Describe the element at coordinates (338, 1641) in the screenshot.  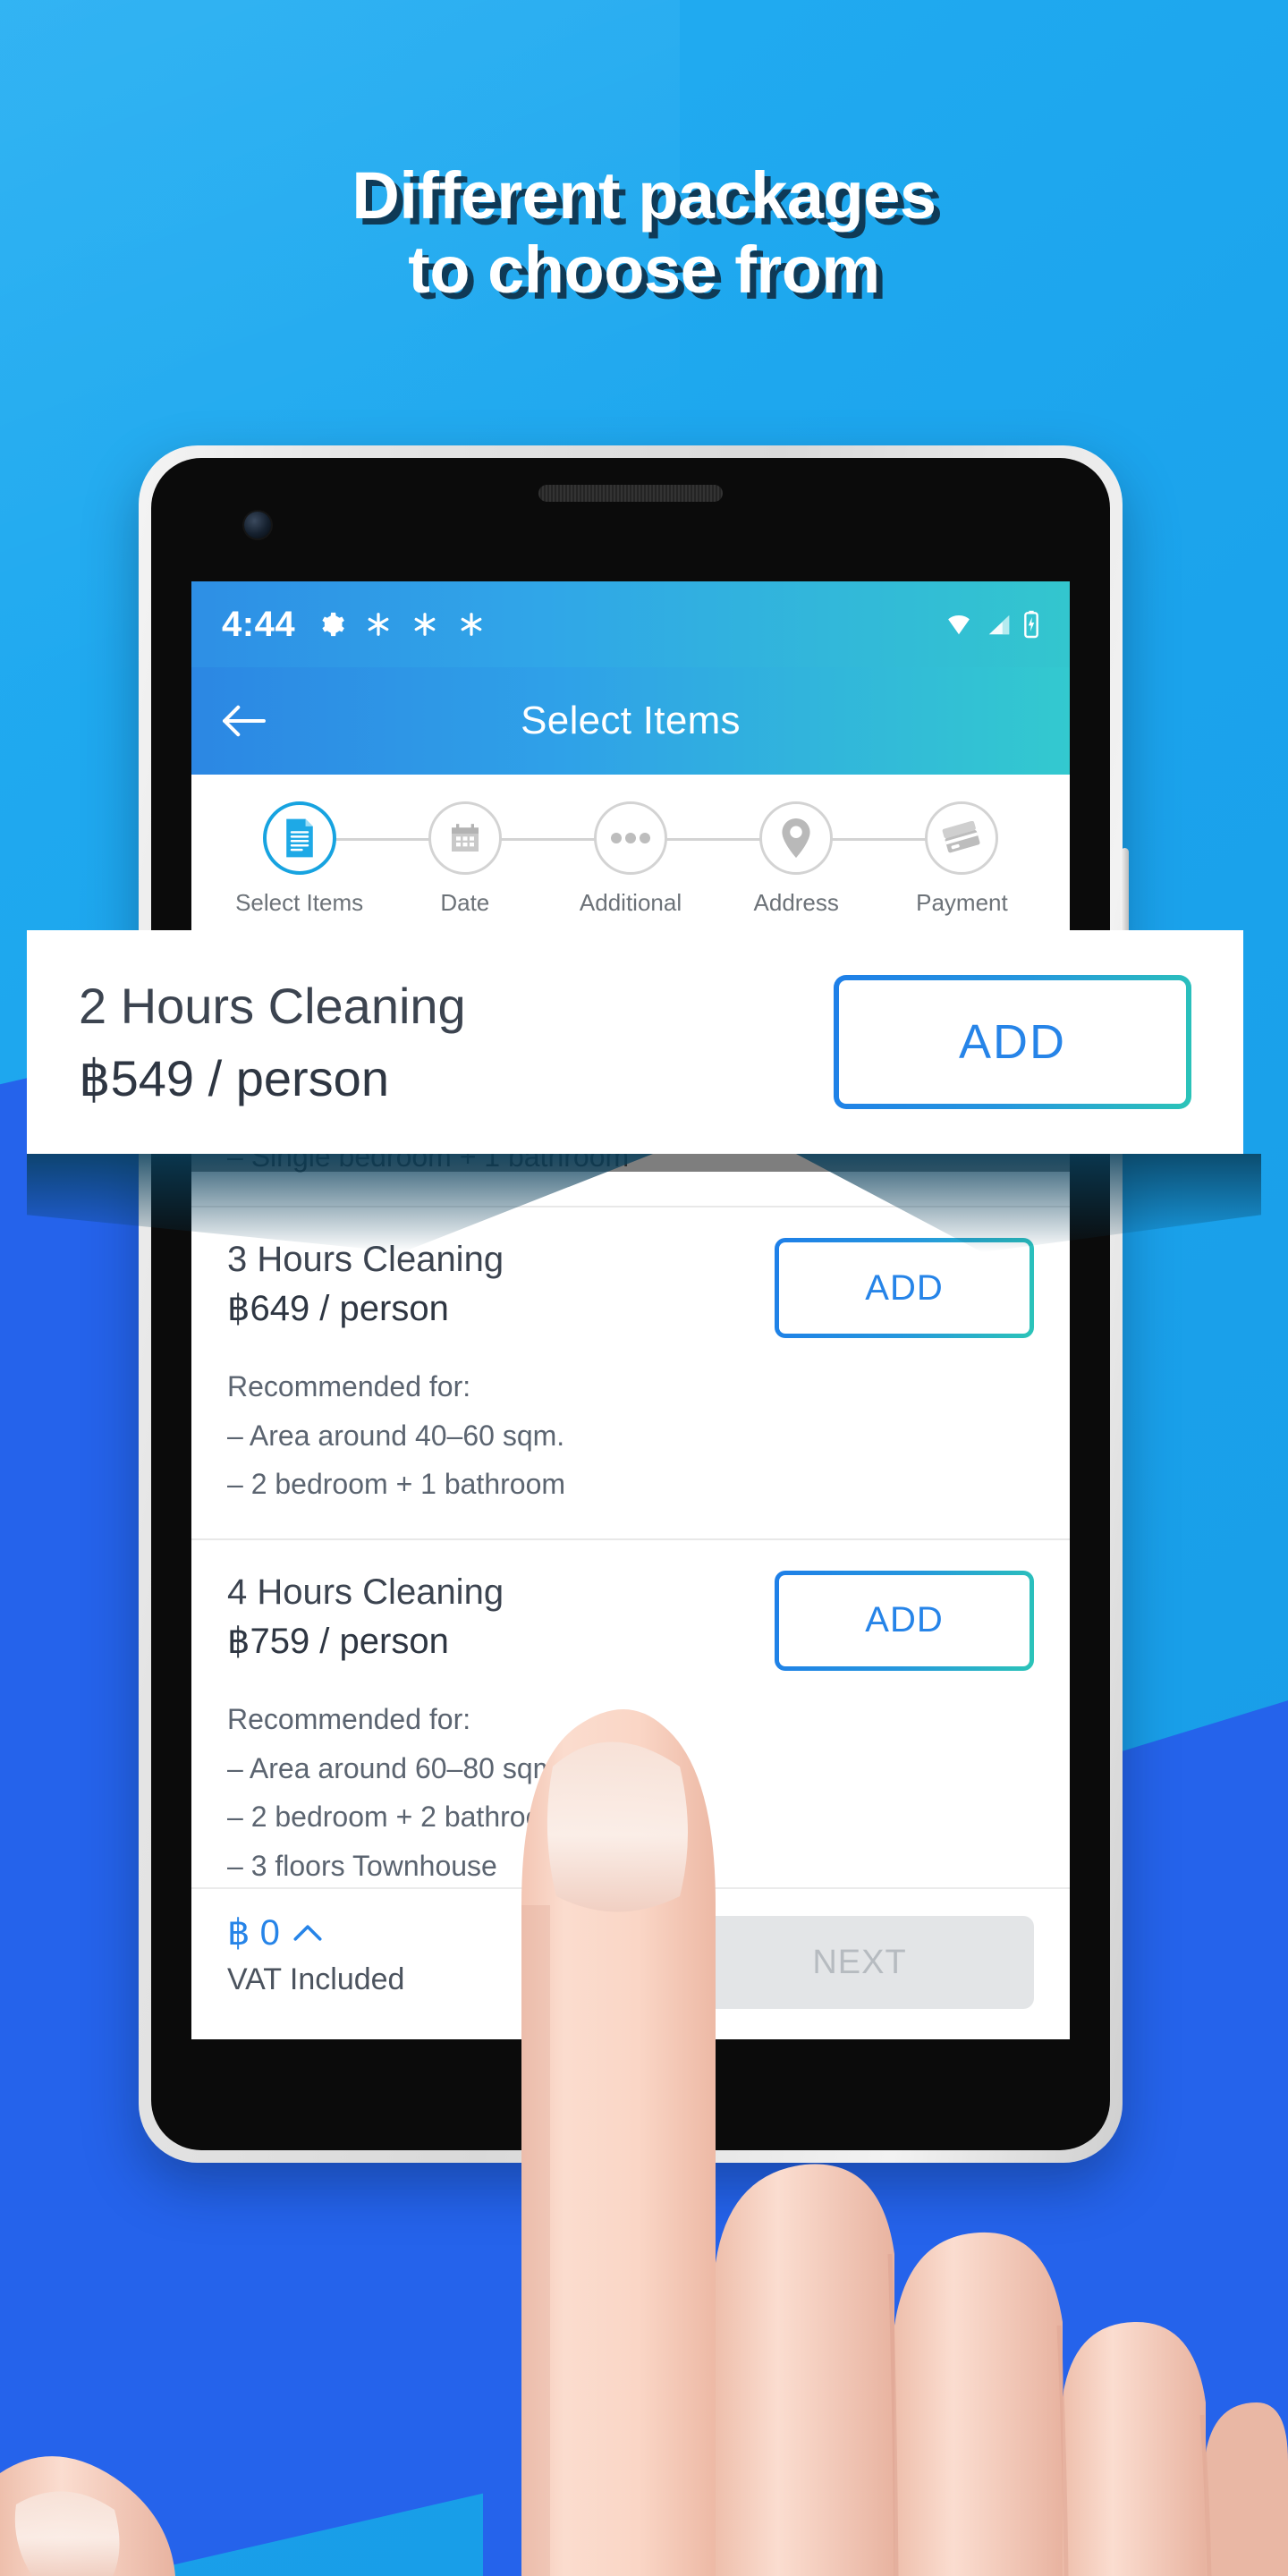
I see `package-price: ฿759 / person` at that location.